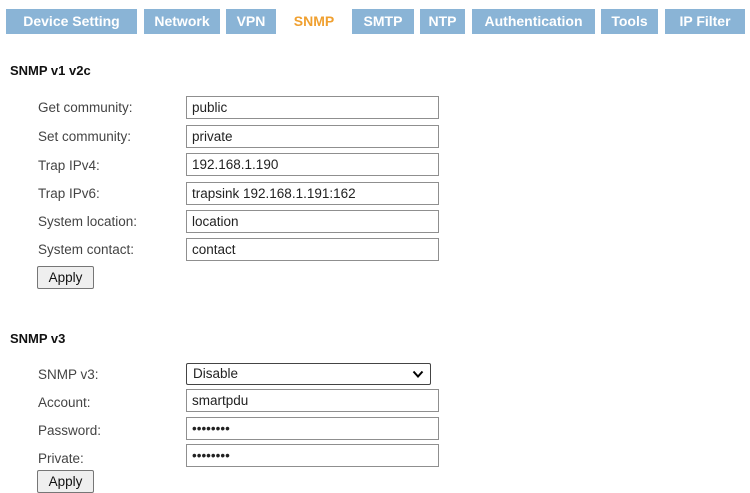 The image size is (750, 493). What do you see at coordinates (38, 338) in the screenshot?
I see `section-title-snmp-v3: SNMP v3` at bounding box center [38, 338].